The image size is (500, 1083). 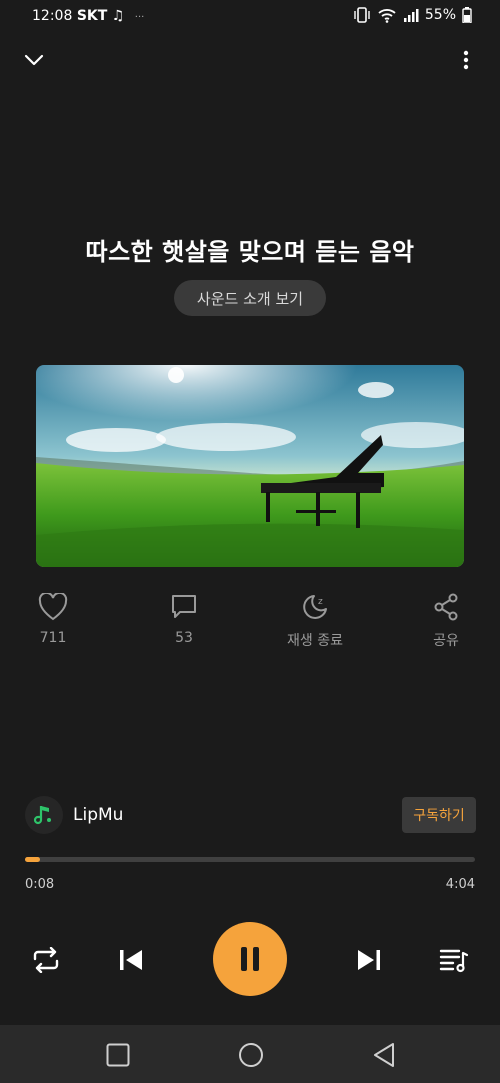 I want to click on channel-info: LipMu, so click(x=74, y=815).